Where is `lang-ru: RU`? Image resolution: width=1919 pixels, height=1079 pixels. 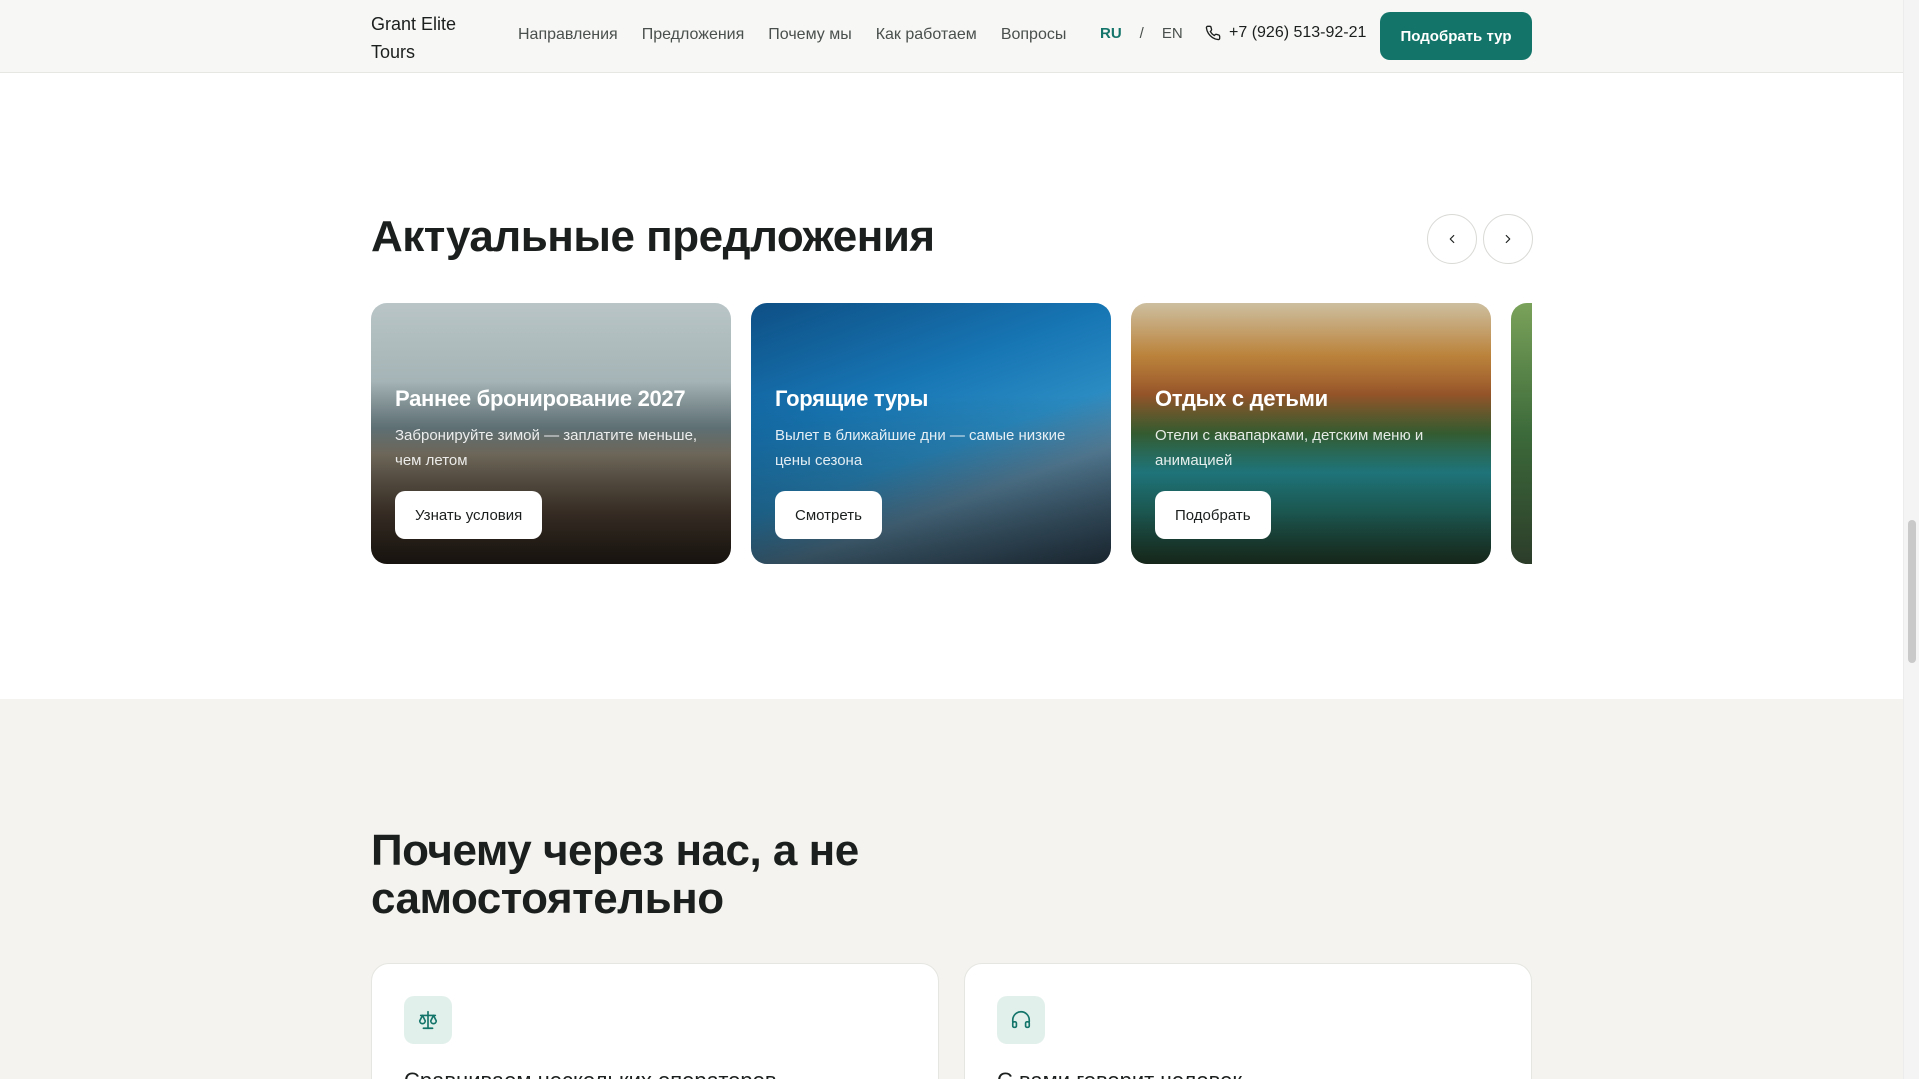
lang-ru: RU is located at coordinates (1111, 33).